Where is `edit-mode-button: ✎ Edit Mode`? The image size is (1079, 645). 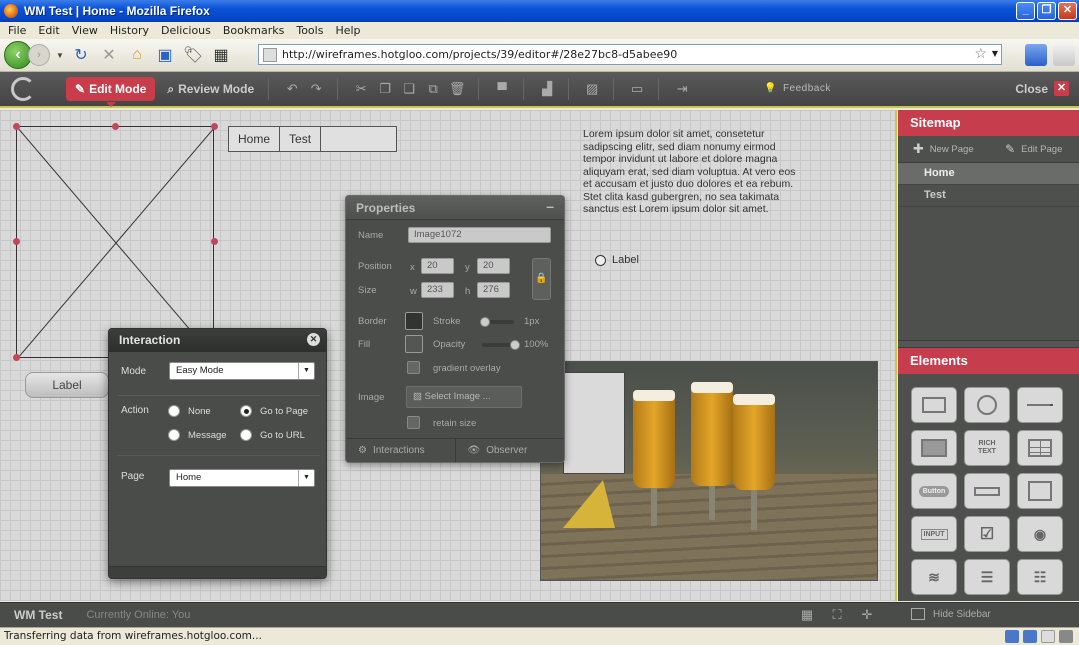 edit-mode-button: ✎ Edit Mode is located at coordinates (111, 92).